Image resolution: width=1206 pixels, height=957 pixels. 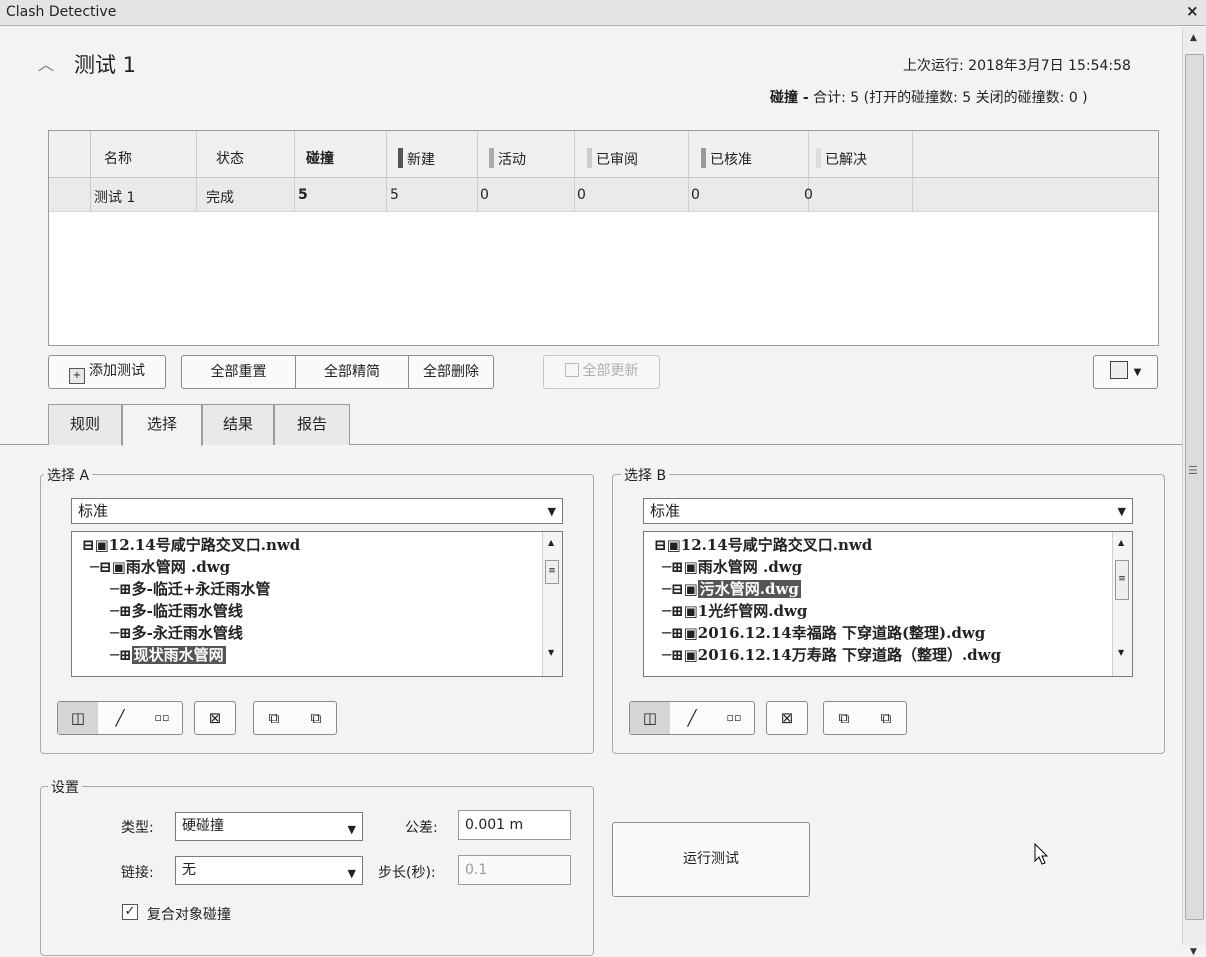 What do you see at coordinates (1194, 487) in the screenshot?
I see `scrollbar-thumb` at bounding box center [1194, 487].